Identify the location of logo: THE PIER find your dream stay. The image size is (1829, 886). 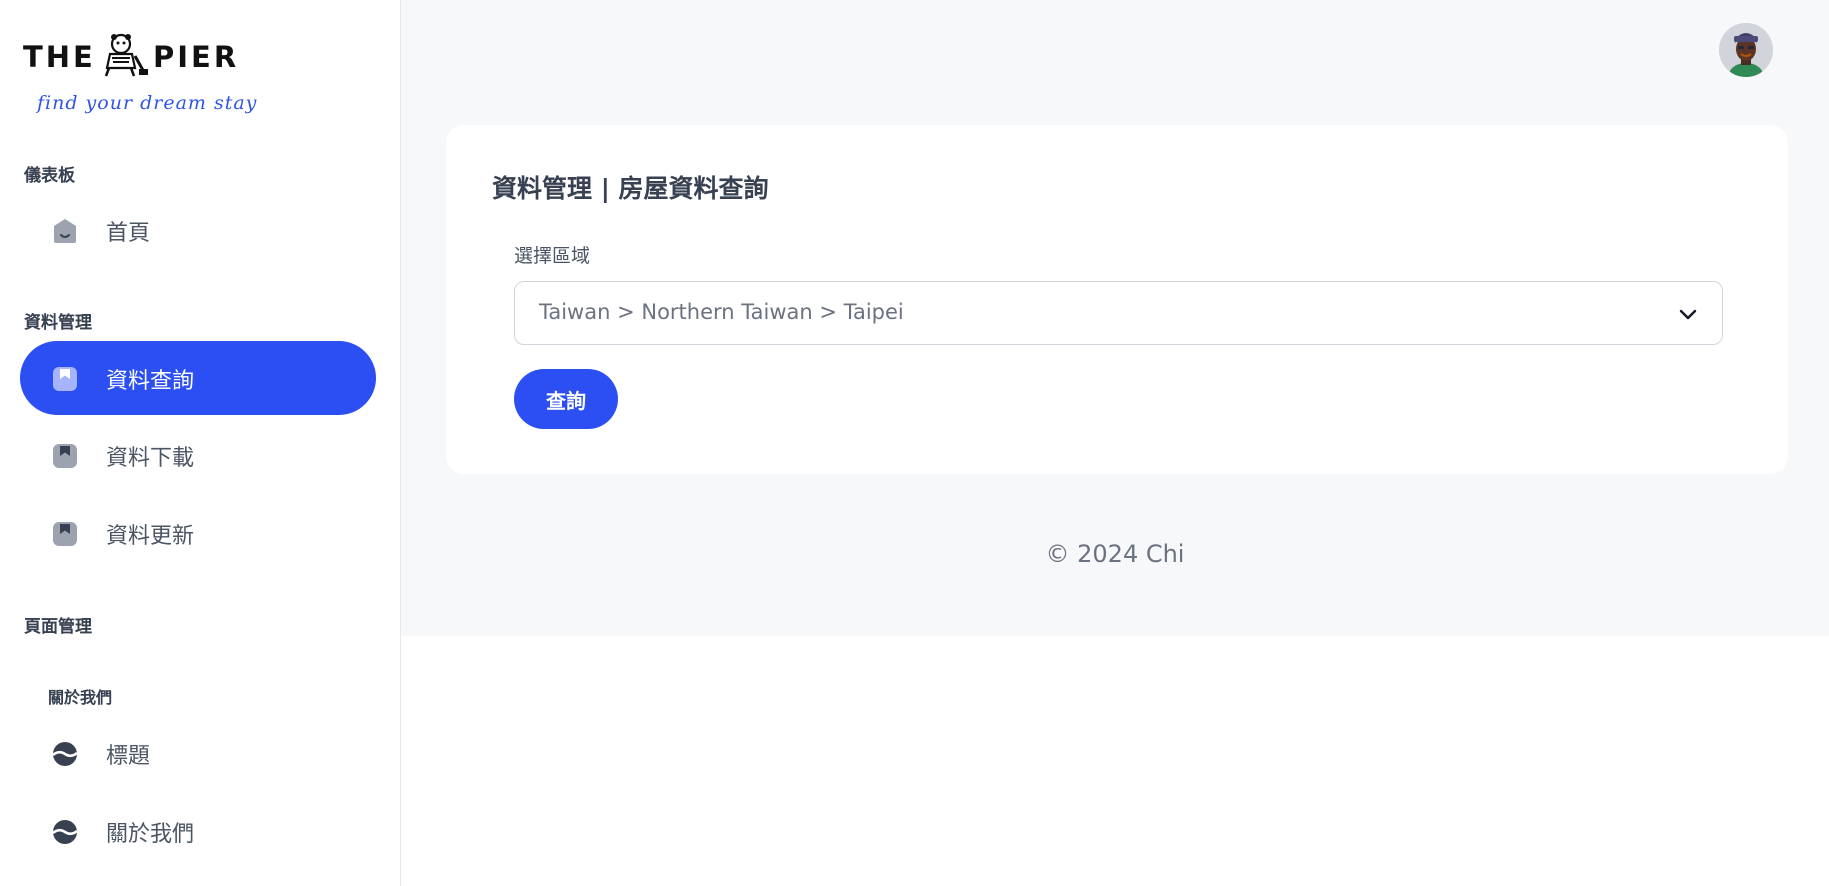
(143, 77).